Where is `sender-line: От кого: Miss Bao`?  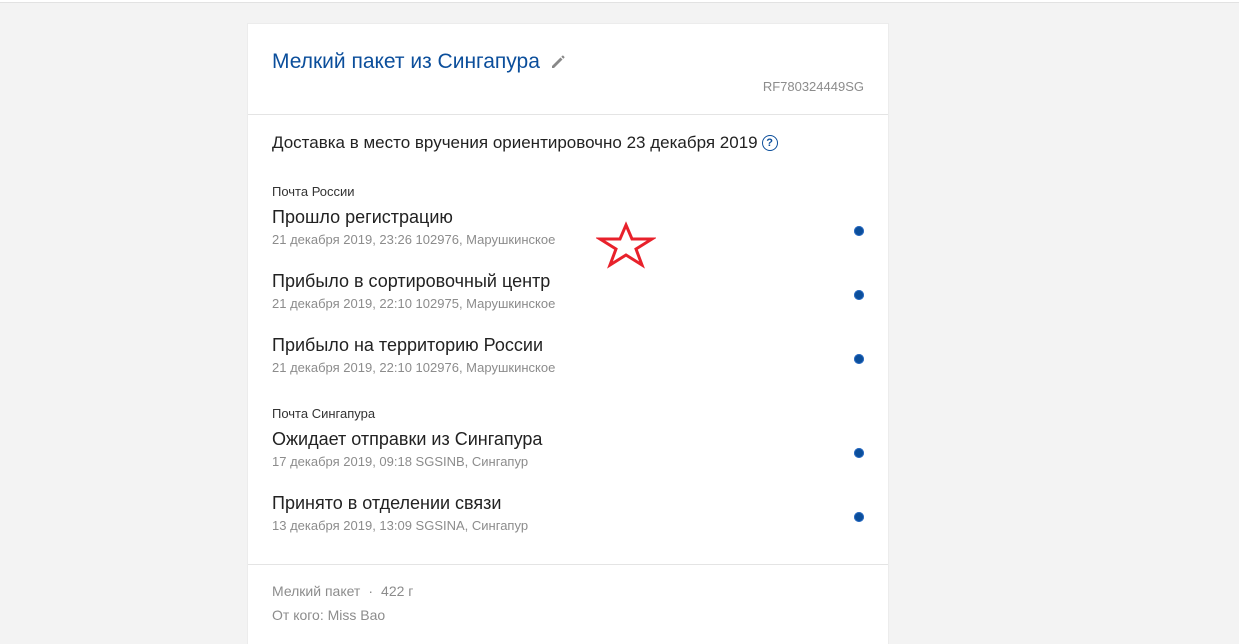
sender-line: От кого: Miss Bao is located at coordinates (329, 615).